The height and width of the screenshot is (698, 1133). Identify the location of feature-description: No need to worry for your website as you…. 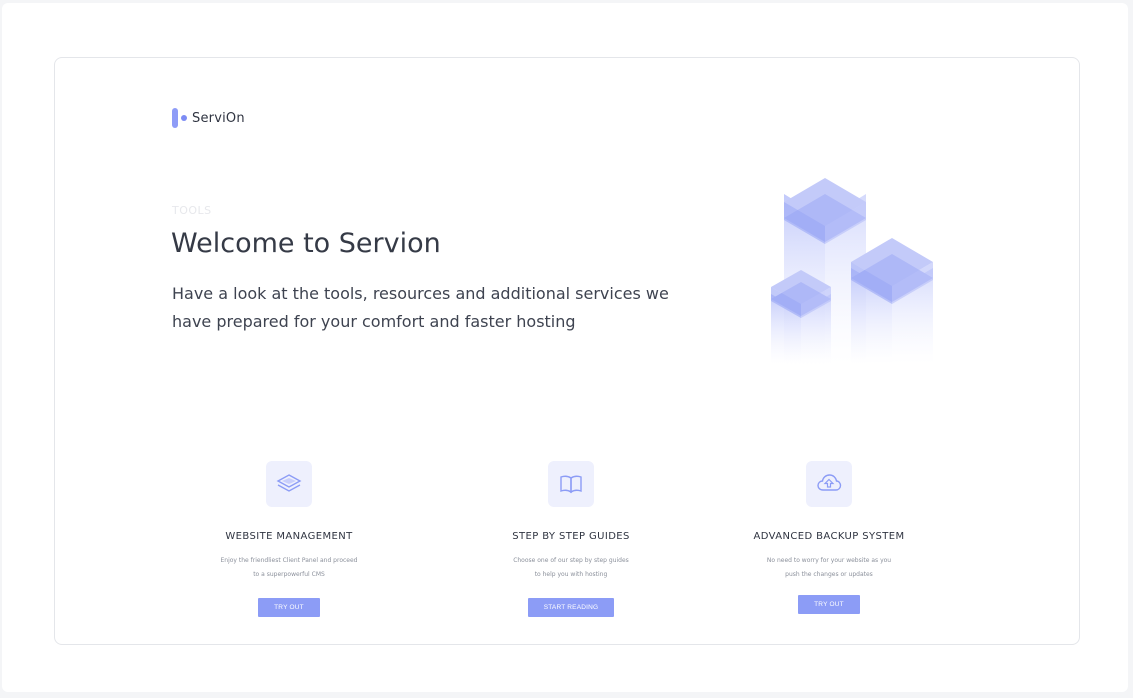
(829, 567).